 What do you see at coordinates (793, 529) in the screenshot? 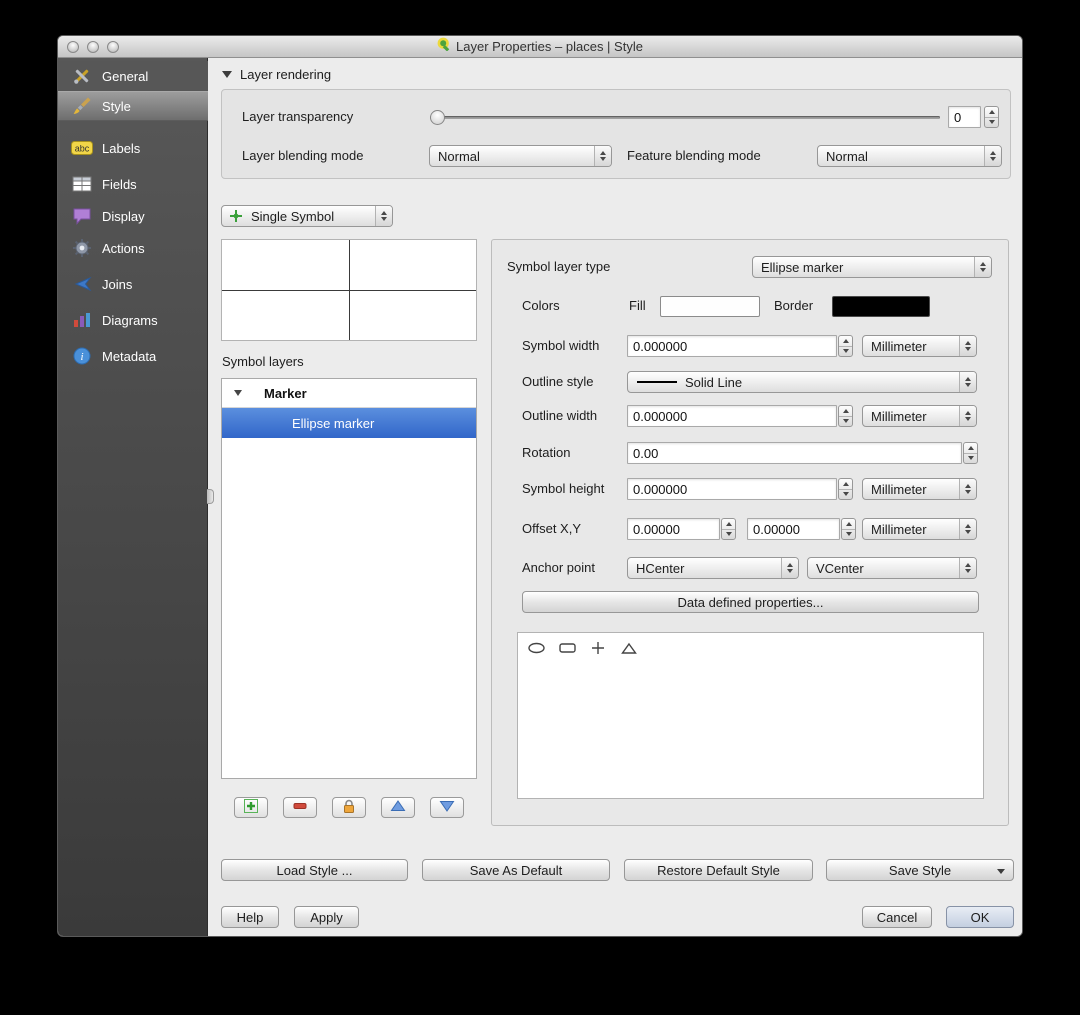
I see `offset-y-input` at bounding box center [793, 529].